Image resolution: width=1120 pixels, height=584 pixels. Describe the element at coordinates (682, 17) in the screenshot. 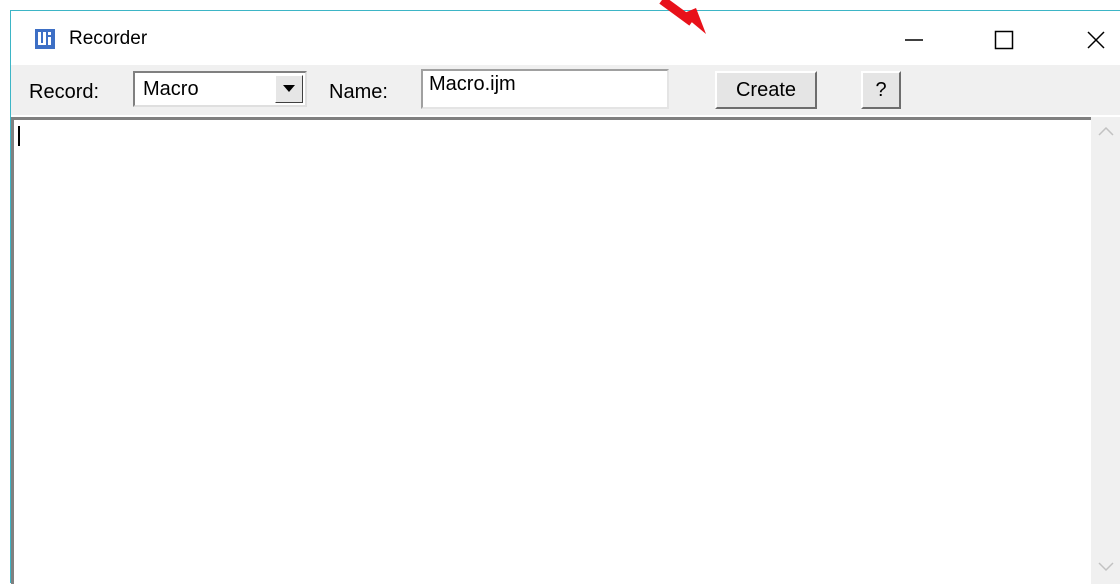

I see `red-arrow-annotation` at that location.